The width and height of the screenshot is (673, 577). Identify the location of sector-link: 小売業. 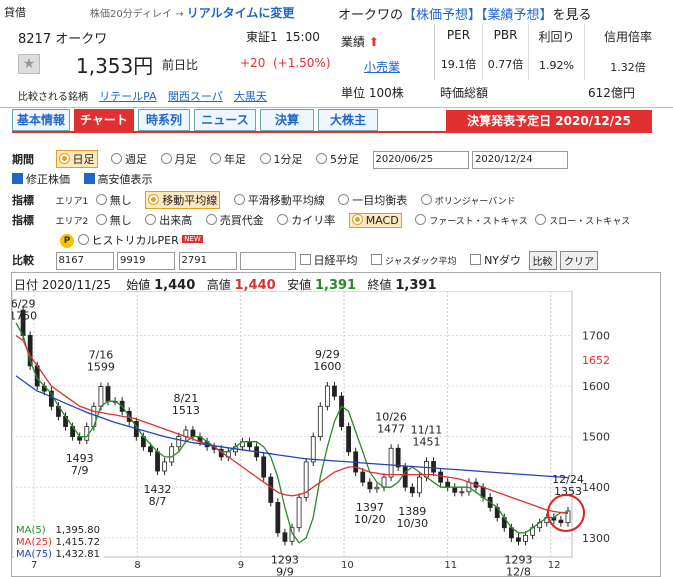
(382, 66).